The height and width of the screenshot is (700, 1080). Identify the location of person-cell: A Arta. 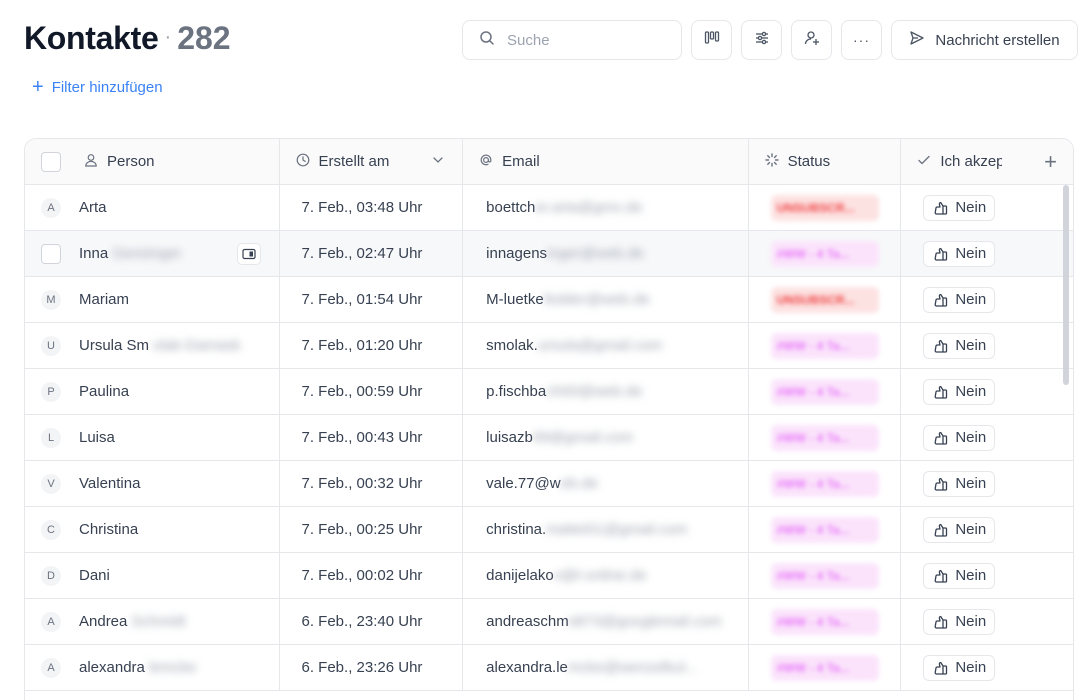
(152, 207).